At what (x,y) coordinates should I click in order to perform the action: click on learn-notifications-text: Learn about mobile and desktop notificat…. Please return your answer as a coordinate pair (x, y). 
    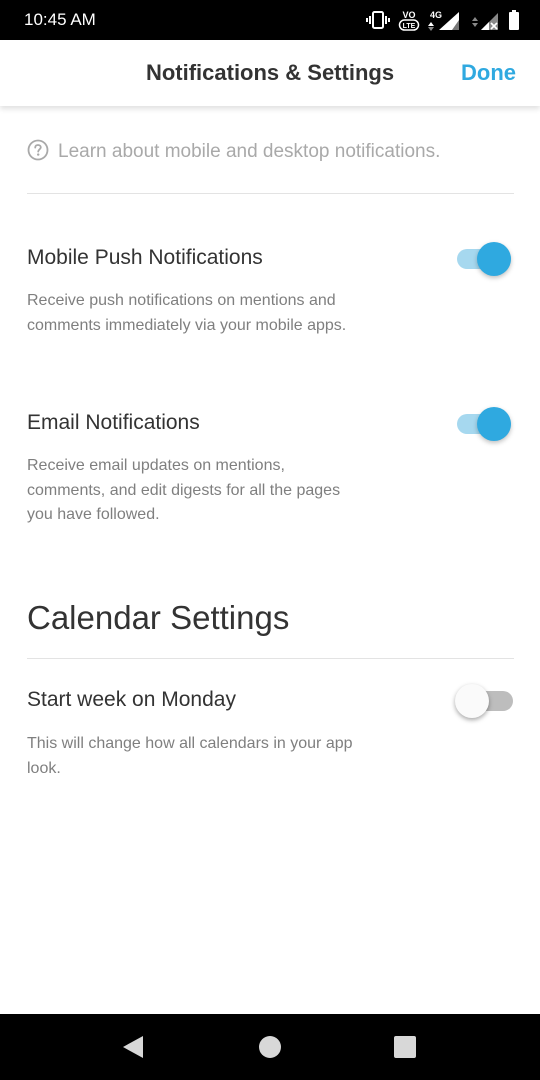
    Looking at the image, I should click on (249, 151).